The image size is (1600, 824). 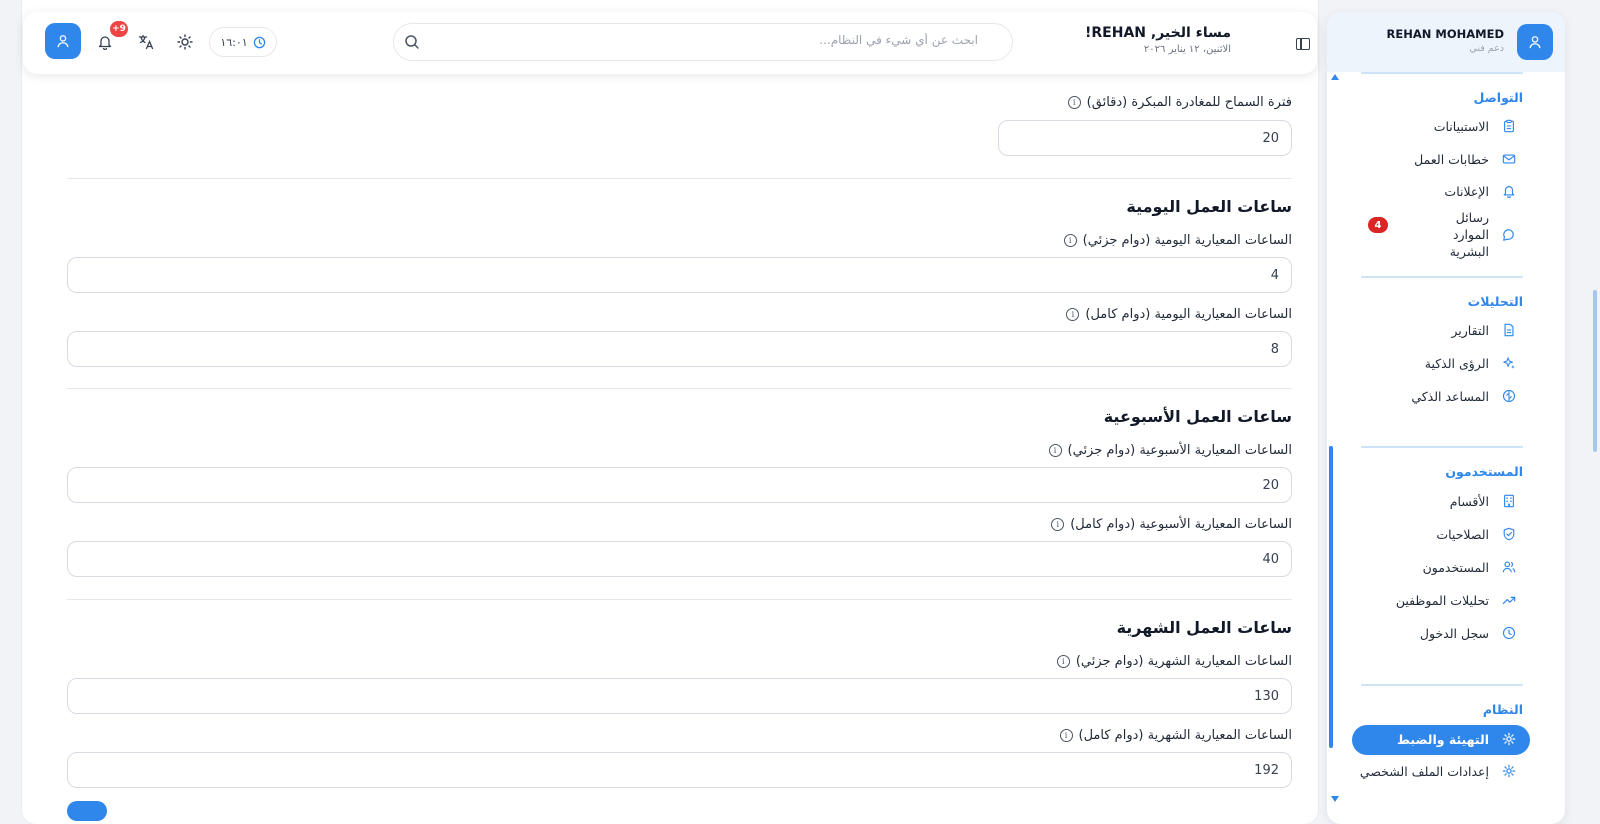 I want to click on scroll-down-arrow, so click(x=1335, y=799).